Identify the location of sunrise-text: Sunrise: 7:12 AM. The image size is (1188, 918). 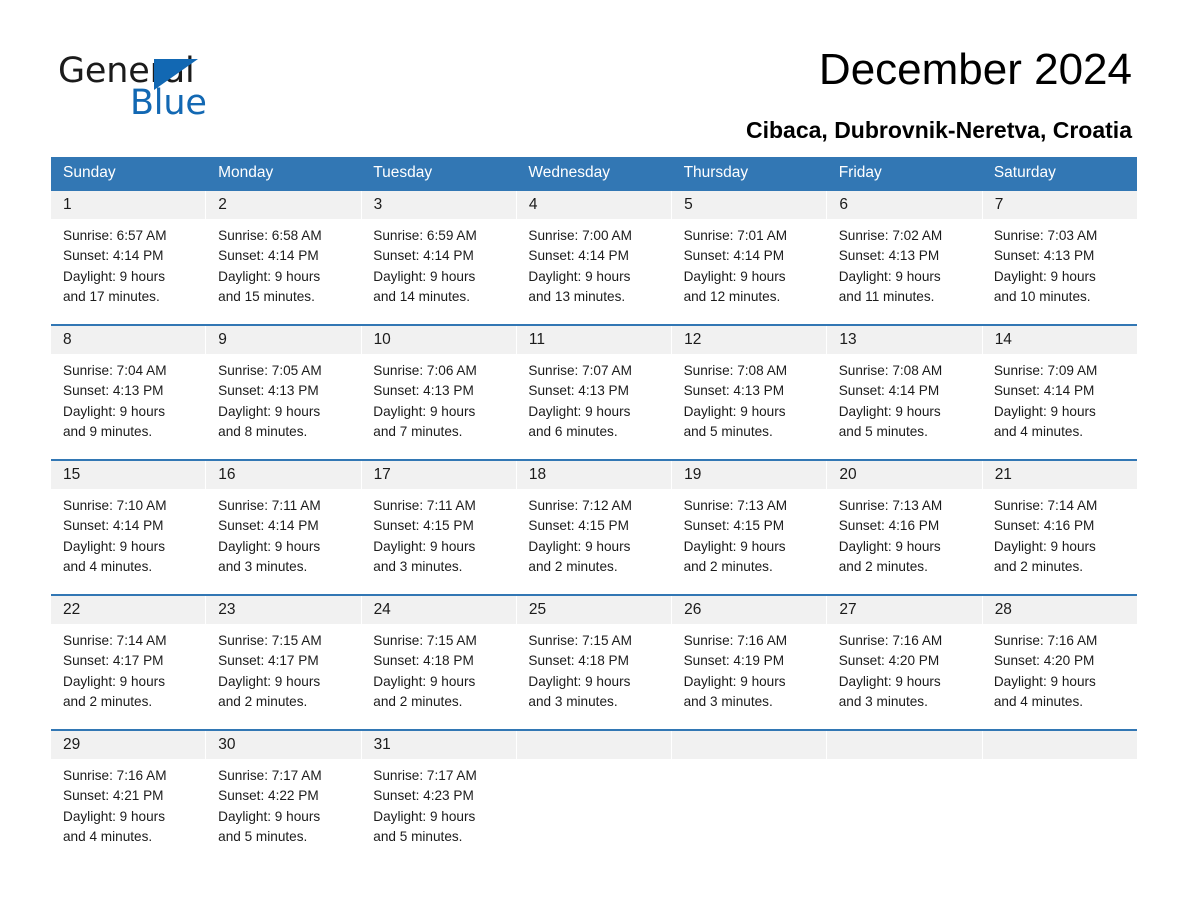
(580, 505).